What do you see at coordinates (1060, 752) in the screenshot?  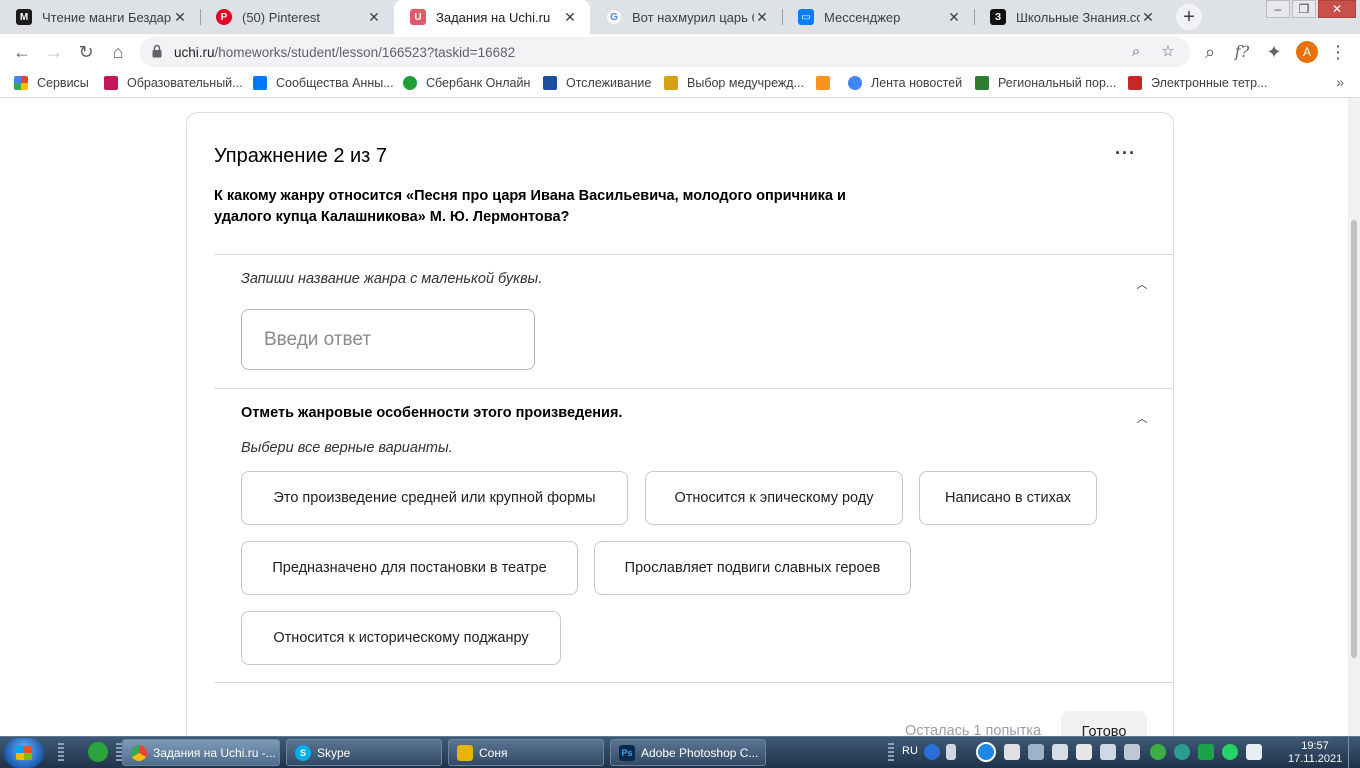 I see `window-icon` at bounding box center [1060, 752].